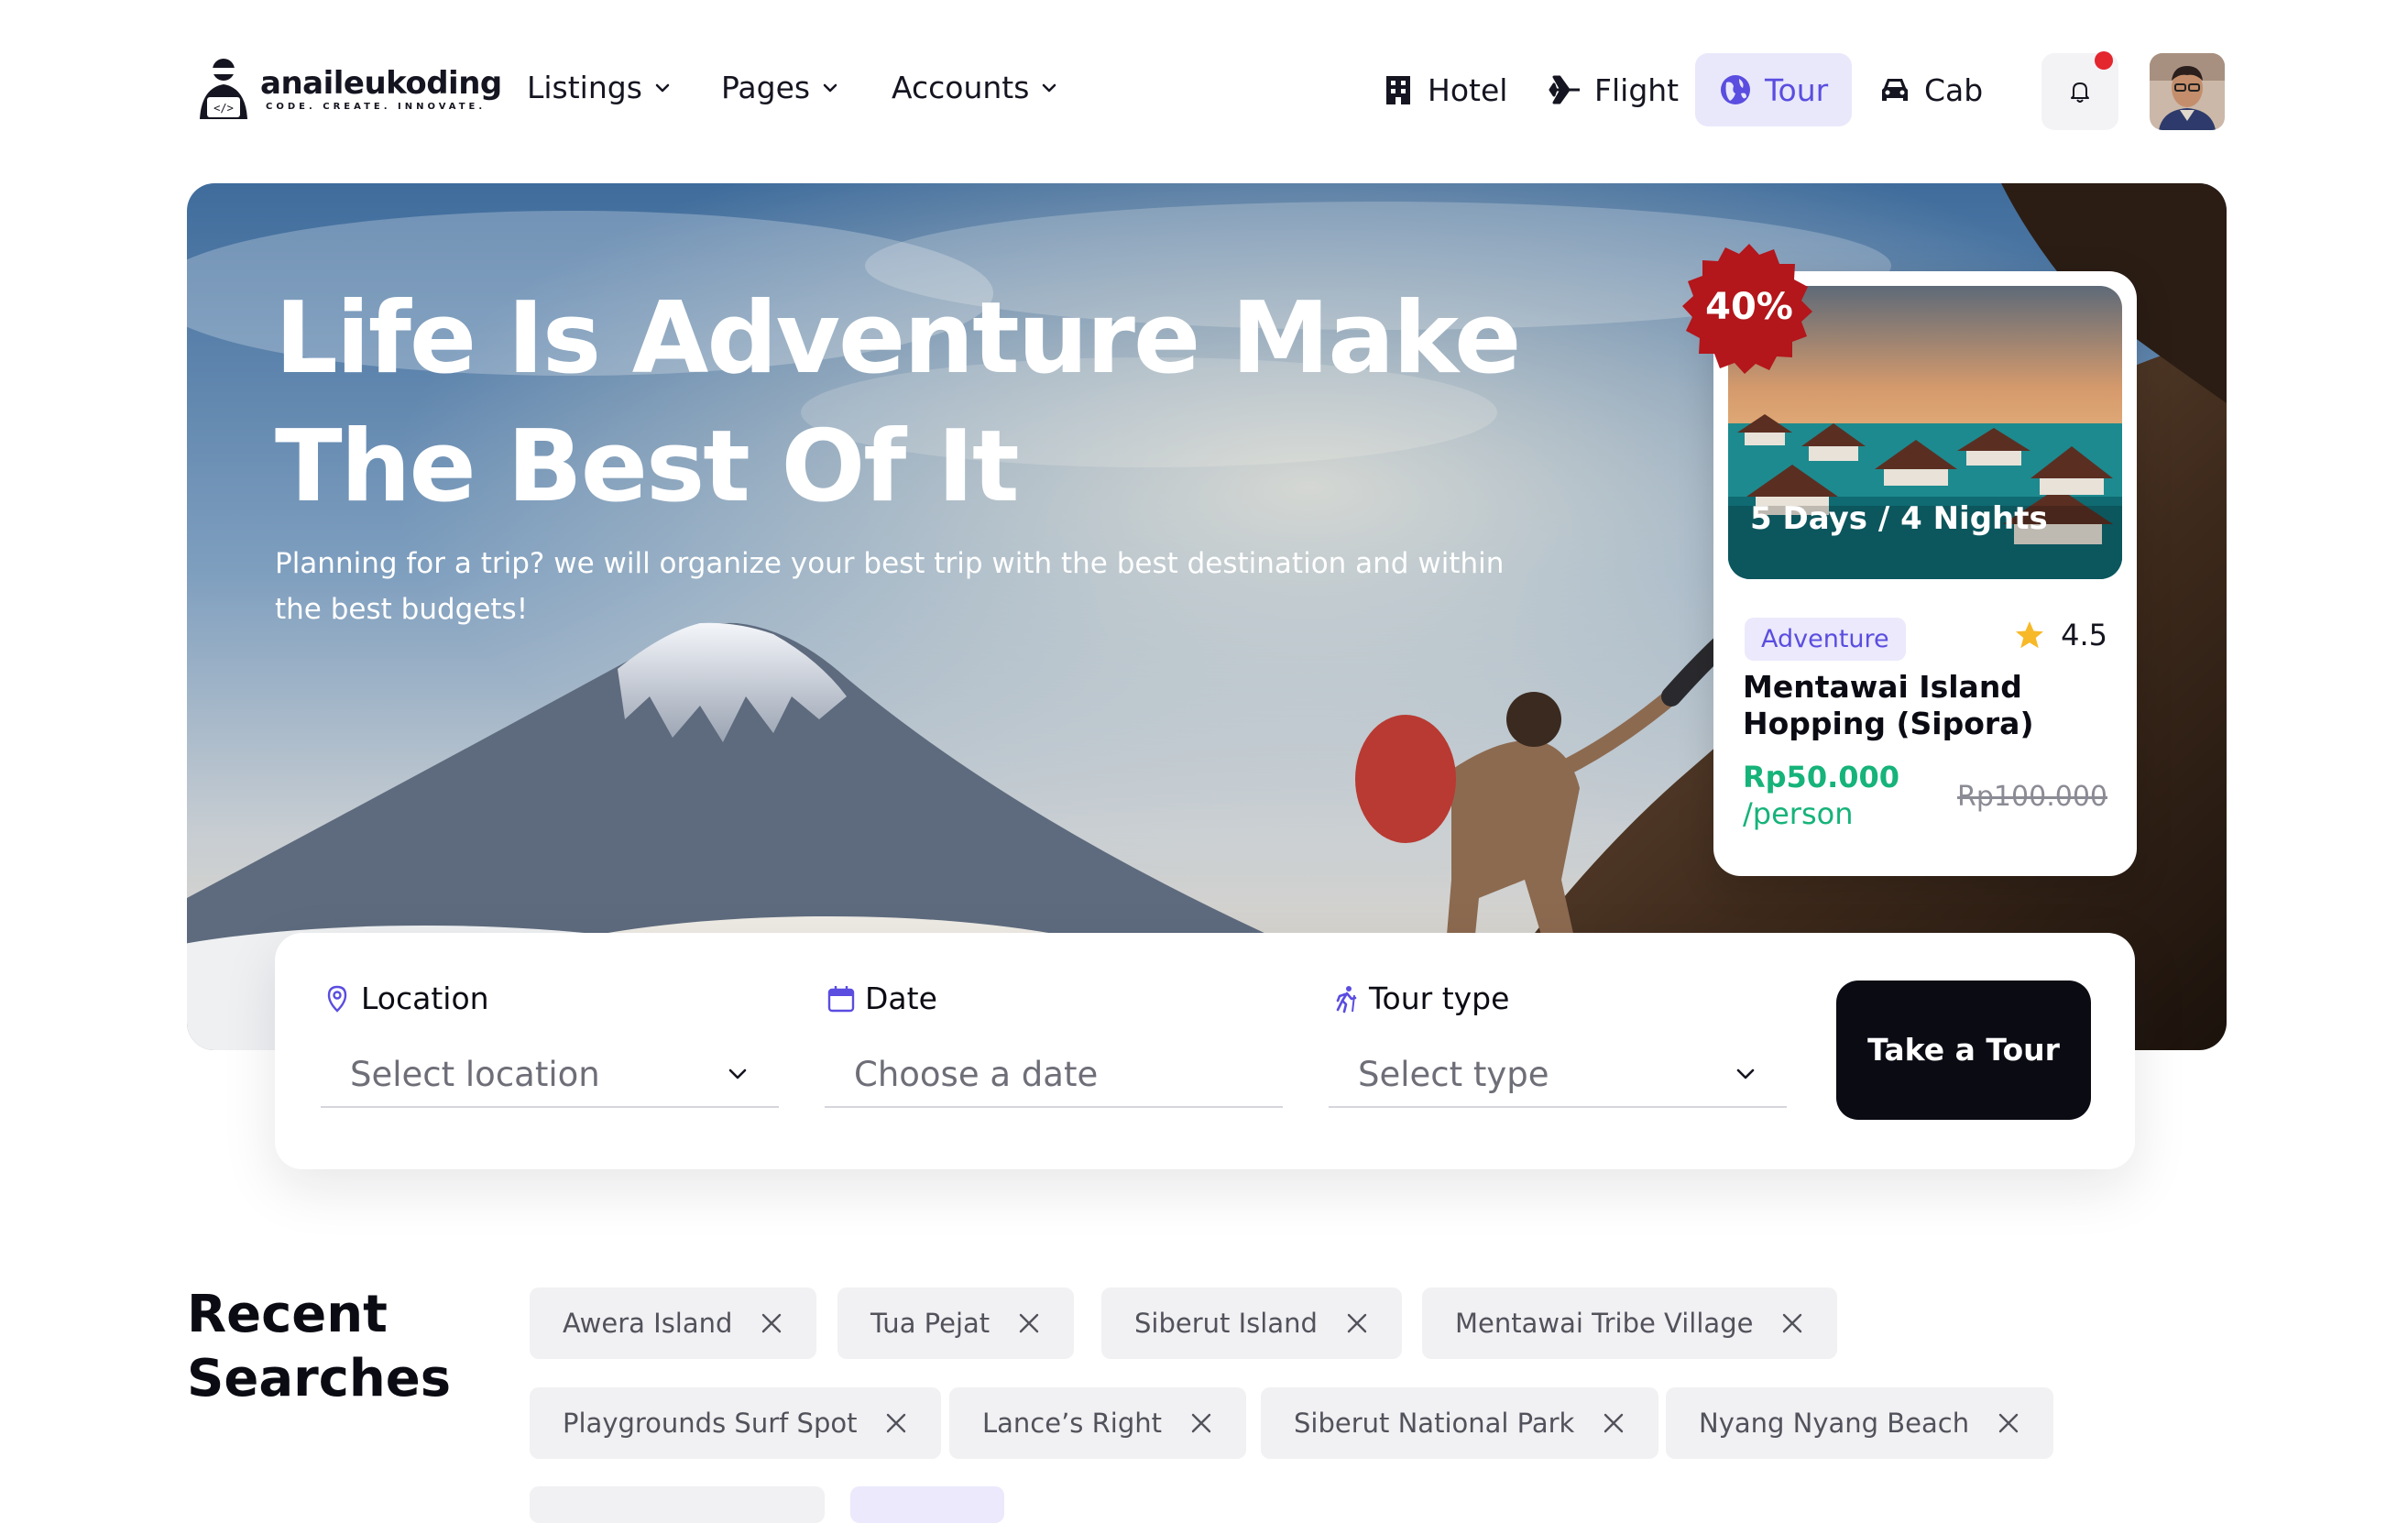 The width and height of the screenshot is (2408, 1523). What do you see at coordinates (337, 999) in the screenshot?
I see `map-pin-icon` at bounding box center [337, 999].